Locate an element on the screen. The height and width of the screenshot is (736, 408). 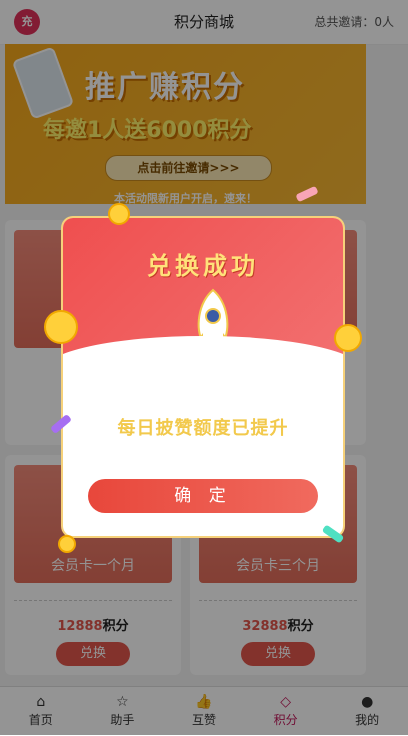
dialog-title: 兑换成功 is located at coordinates (203, 266).